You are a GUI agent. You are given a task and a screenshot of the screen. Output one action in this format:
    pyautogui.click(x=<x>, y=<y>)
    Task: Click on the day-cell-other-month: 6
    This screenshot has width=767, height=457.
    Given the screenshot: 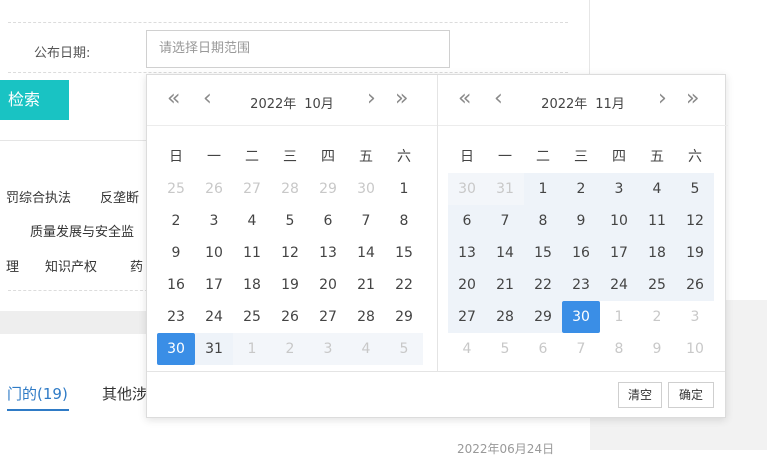 What is the action you would take?
    pyautogui.click(x=543, y=349)
    